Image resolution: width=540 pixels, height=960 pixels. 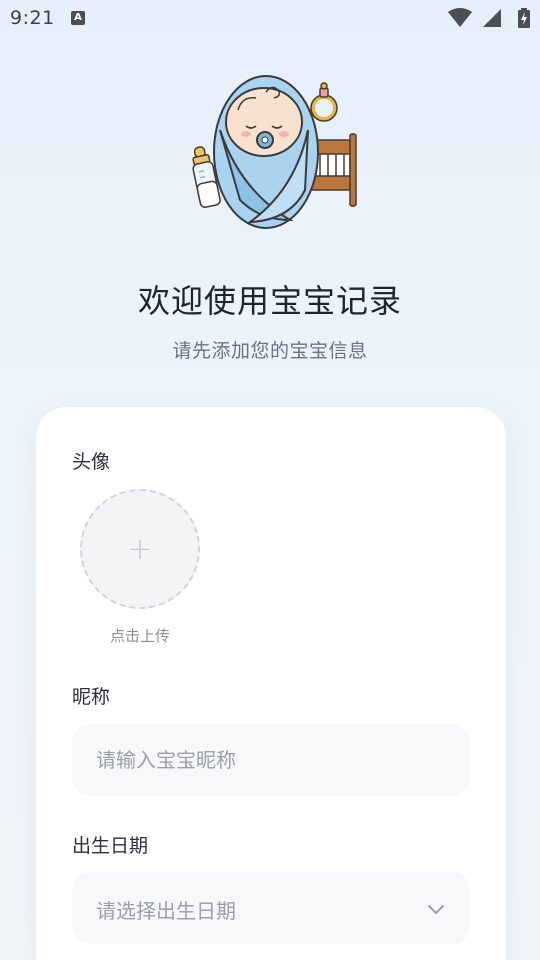 I want to click on avatar-upload-hint: 点击上传, so click(x=139, y=636).